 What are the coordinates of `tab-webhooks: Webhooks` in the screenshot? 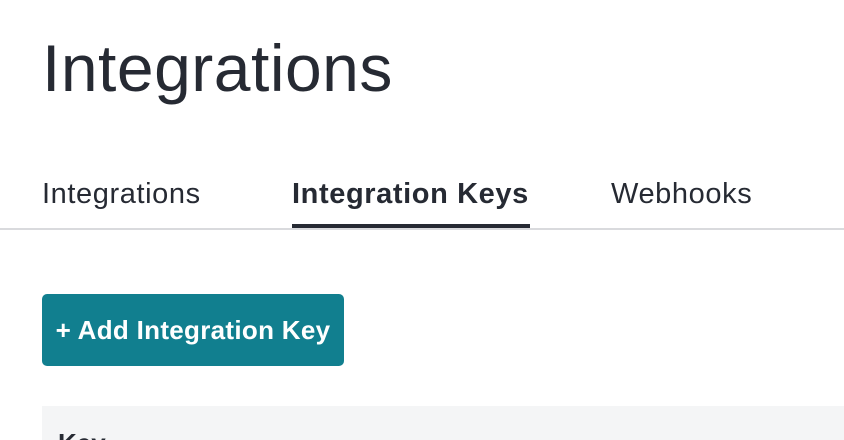 It's located at (681, 194).